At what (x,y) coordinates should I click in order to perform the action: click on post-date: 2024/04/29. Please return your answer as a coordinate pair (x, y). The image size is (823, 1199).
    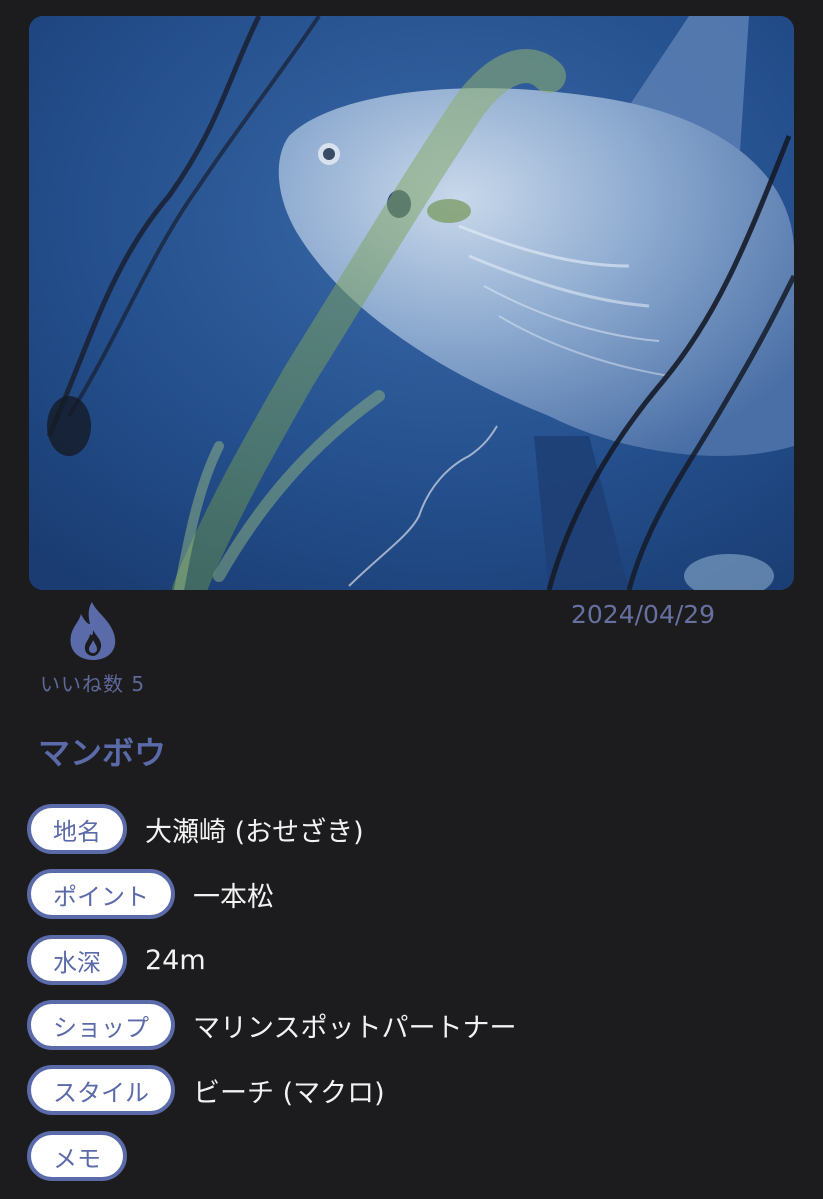
    Looking at the image, I should click on (643, 614).